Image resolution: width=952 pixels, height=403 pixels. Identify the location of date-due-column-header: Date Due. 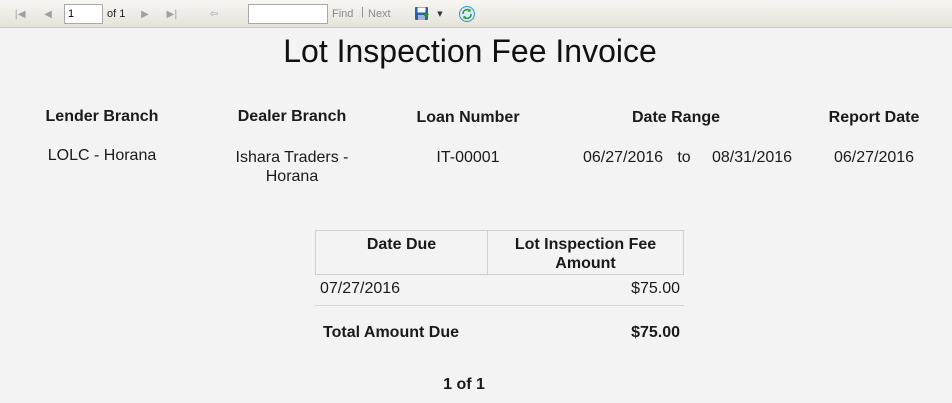
(401, 252).